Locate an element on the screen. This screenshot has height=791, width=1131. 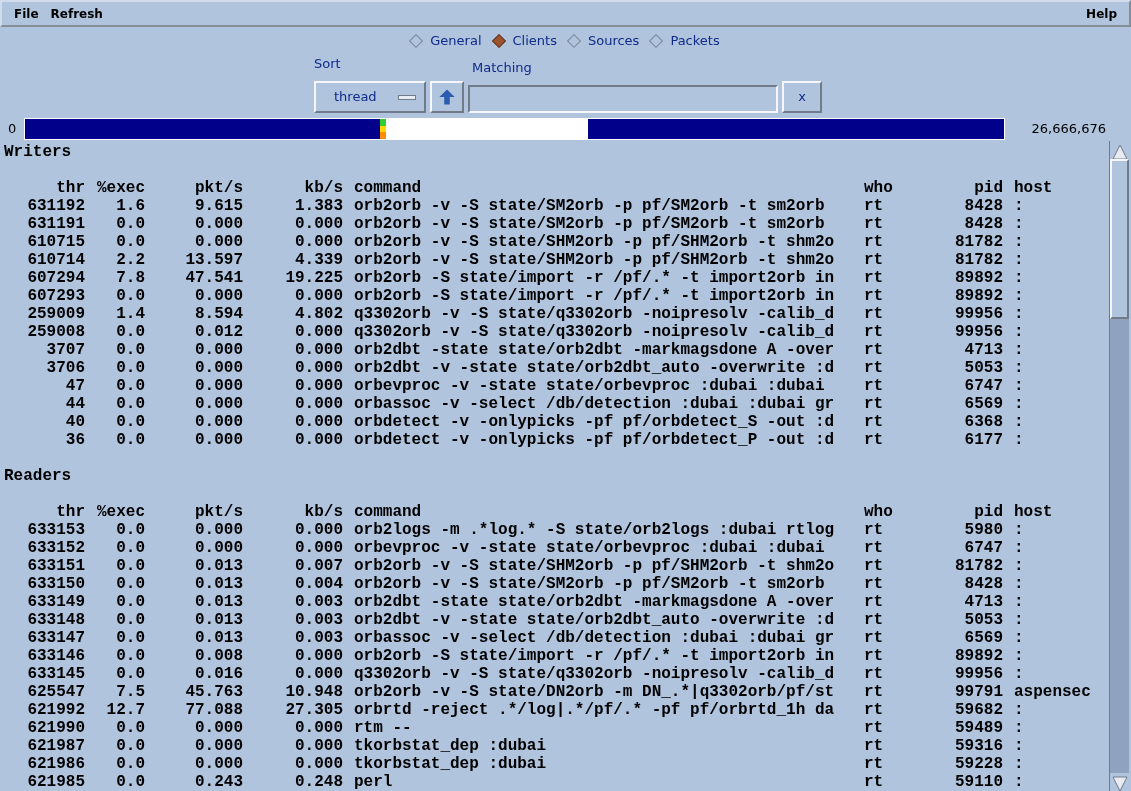
help-menu: Help is located at coordinates (1101, 13).